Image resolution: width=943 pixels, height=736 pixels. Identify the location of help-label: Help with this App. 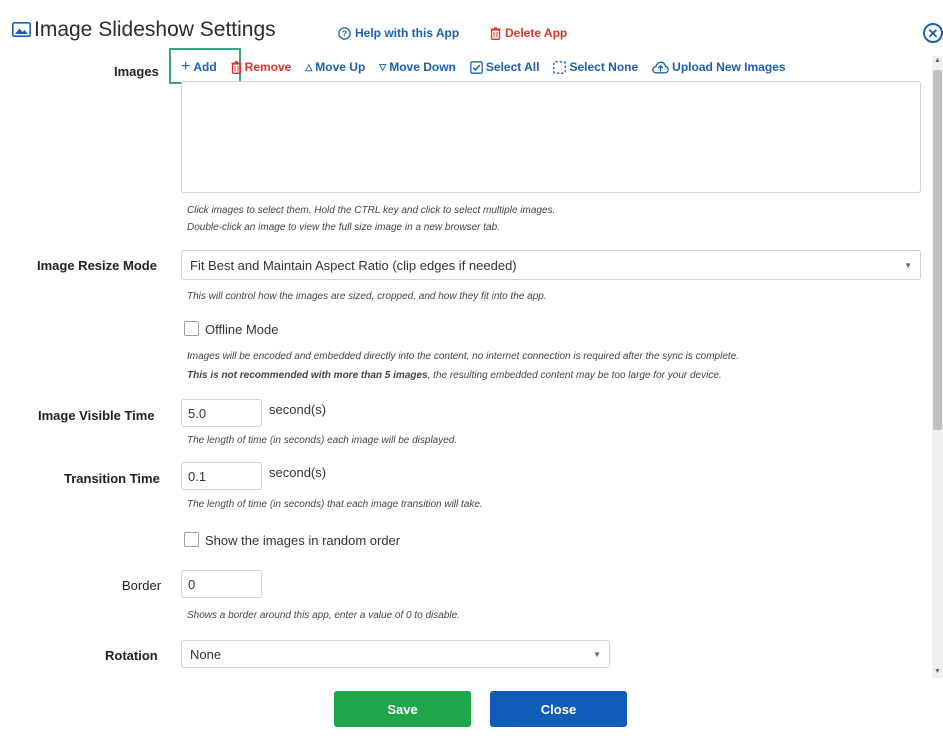
(407, 33).